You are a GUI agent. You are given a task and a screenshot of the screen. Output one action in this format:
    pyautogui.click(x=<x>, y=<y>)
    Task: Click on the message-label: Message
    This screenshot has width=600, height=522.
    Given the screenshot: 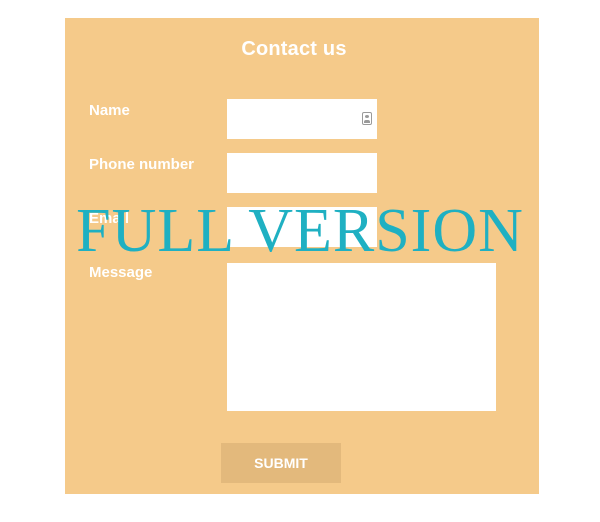 What is the action you would take?
    pyautogui.click(x=121, y=272)
    